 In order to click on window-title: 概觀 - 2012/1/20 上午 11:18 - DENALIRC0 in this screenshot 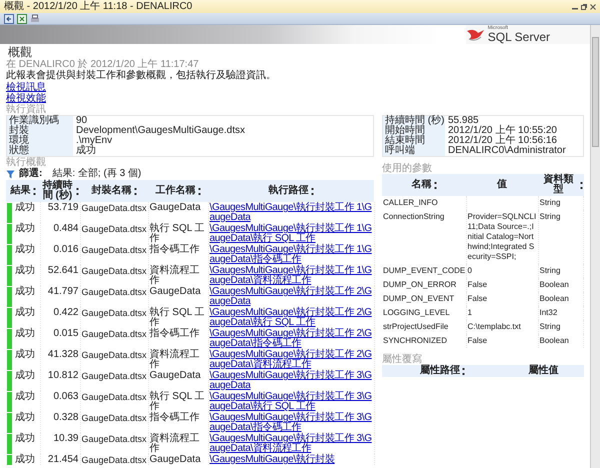, I will do `click(98, 6)`.